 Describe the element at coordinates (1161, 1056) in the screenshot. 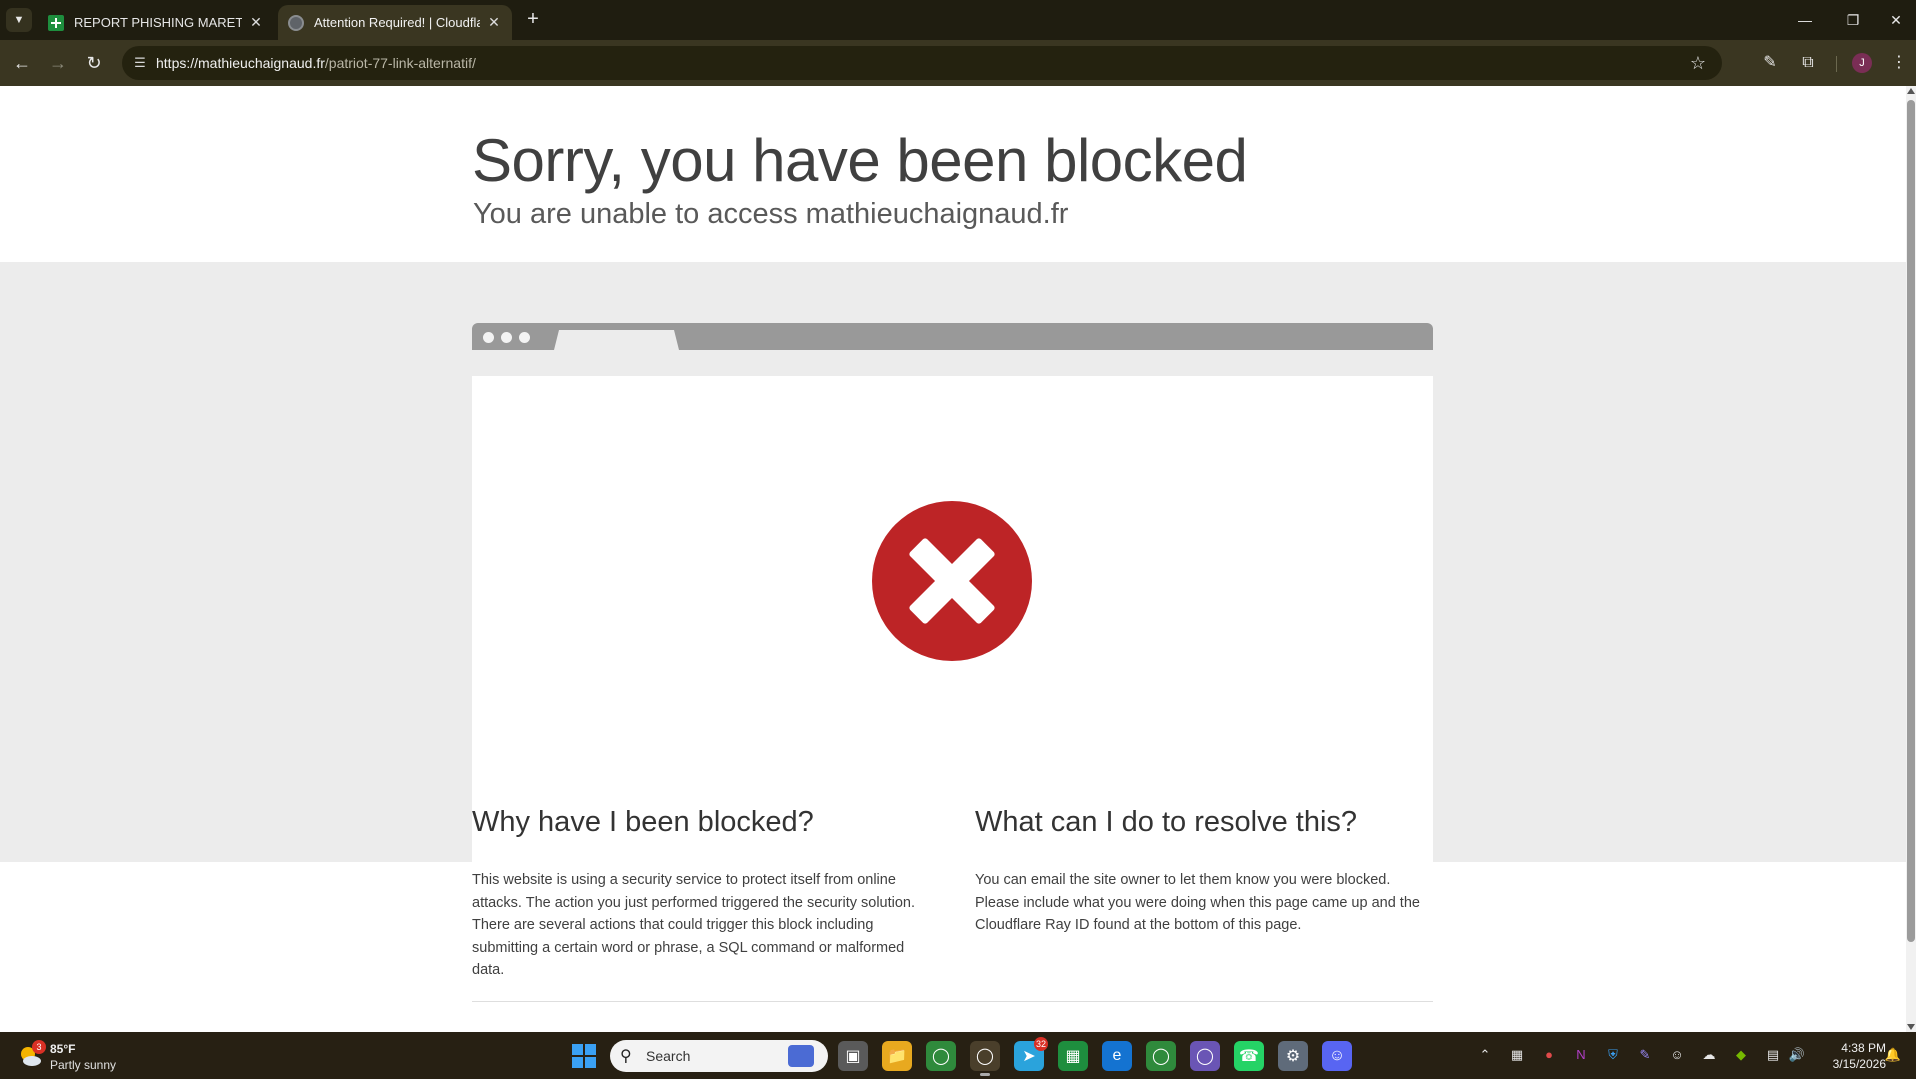

I see `chrome-alt-icon: ◯` at that location.